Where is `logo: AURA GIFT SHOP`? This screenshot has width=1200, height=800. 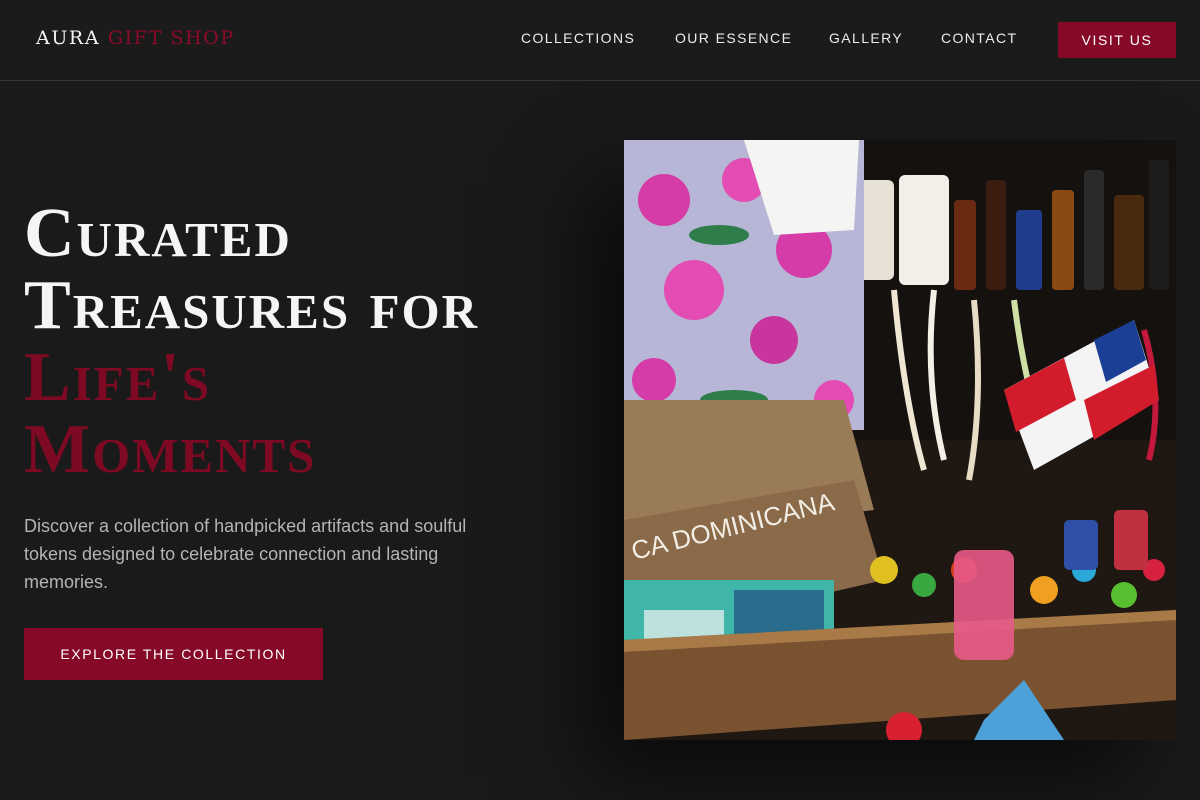 logo: AURA GIFT SHOP is located at coordinates (135, 38).